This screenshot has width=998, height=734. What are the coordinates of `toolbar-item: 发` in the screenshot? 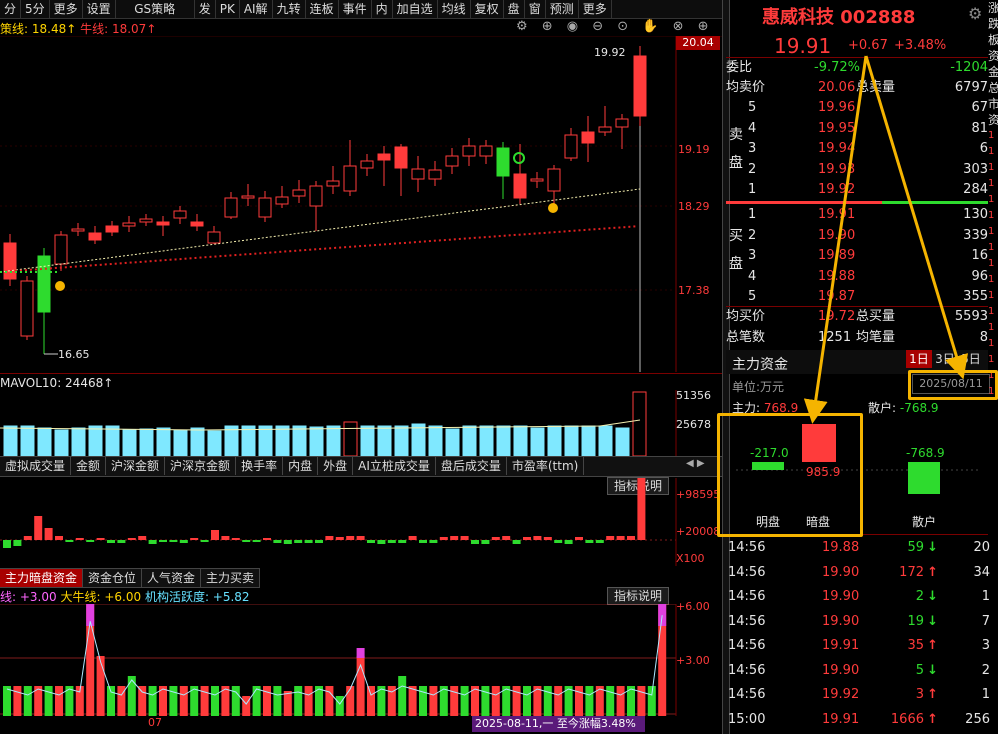 It's located at (205, 9).